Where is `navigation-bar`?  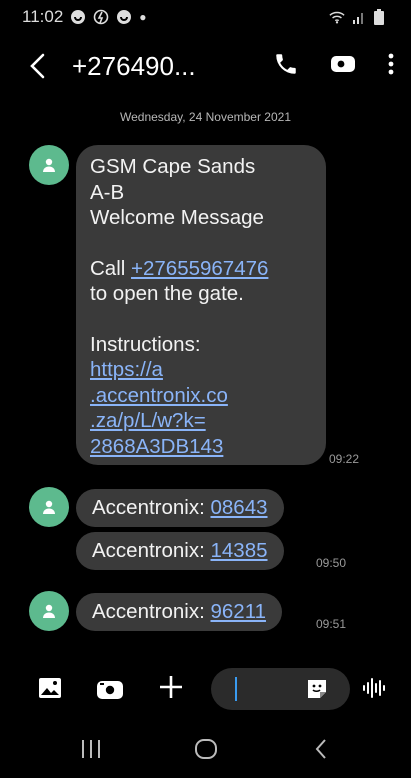 navigation-bar is located at coordinates (205, 752).